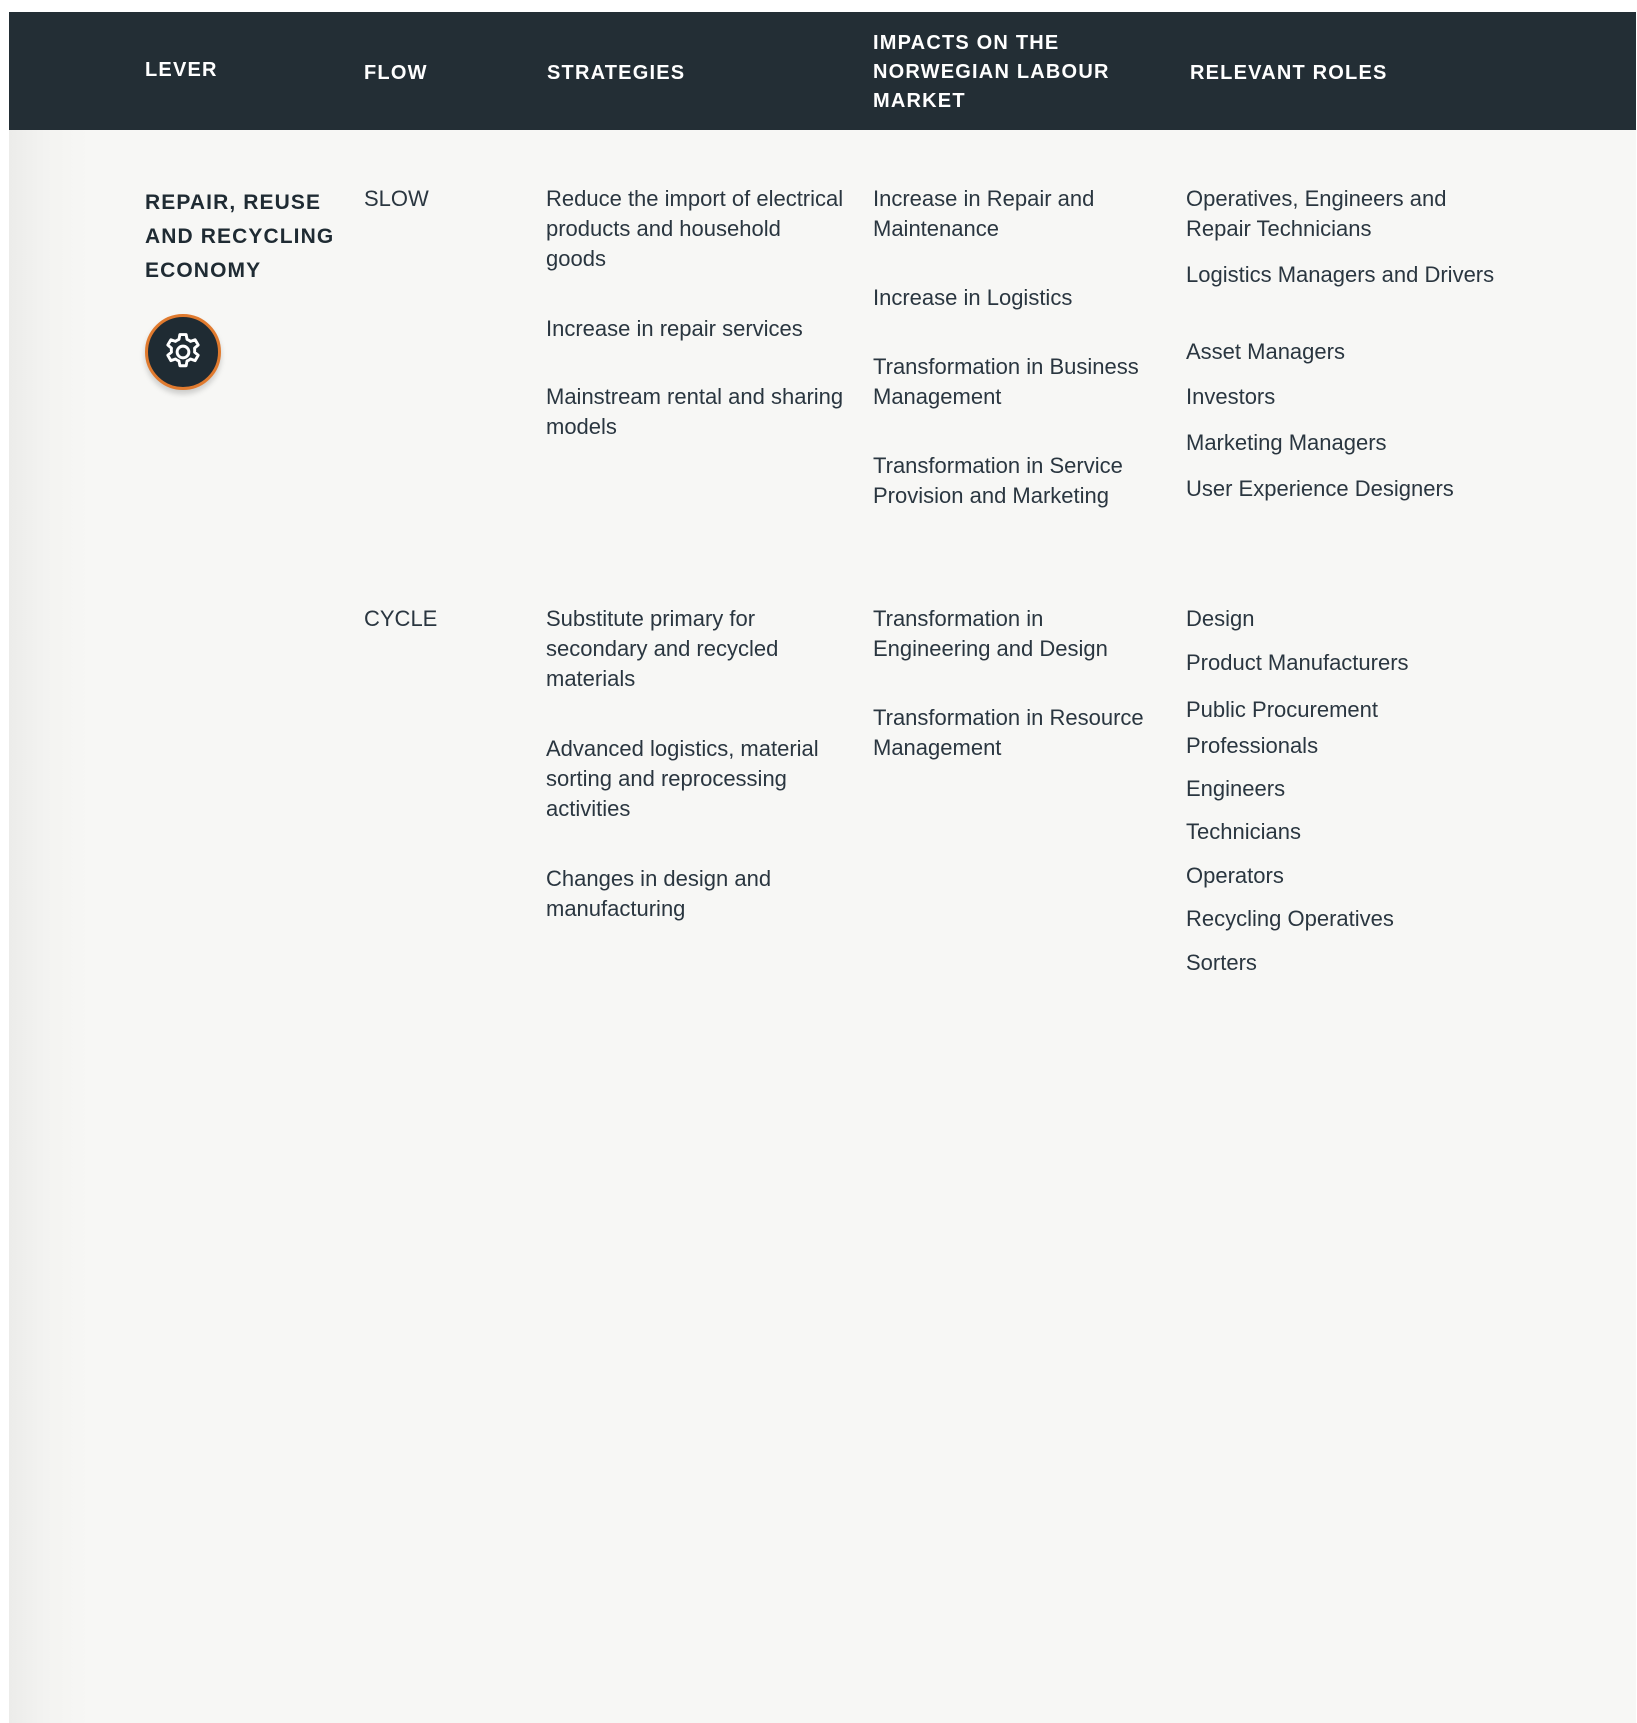 The height and width of the screenshot is (1723, 1637). I want to click on lever-title: REPAIR, REUSE AND RECYCLING ECONOMY, so click(240, 236).